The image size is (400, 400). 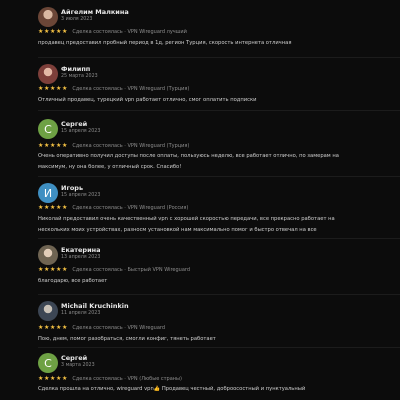 I want to click on review-date: 3 июля 2023, so click(x=77, y=19).